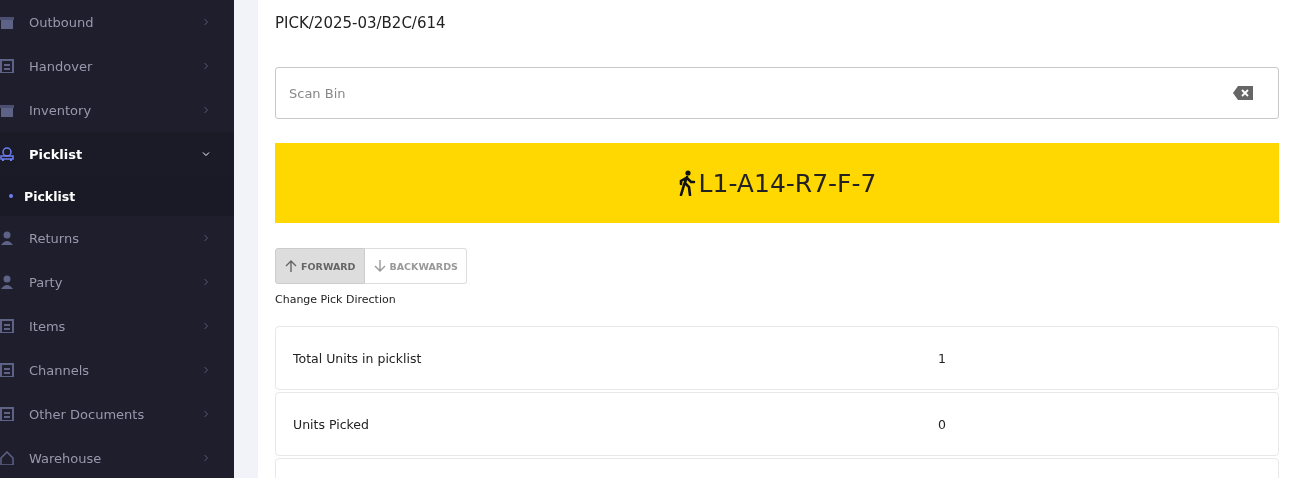 The height and width of the screenshot is (478, 1292). I want to click on sidebar-item: Warehouse, so click(117, 457).